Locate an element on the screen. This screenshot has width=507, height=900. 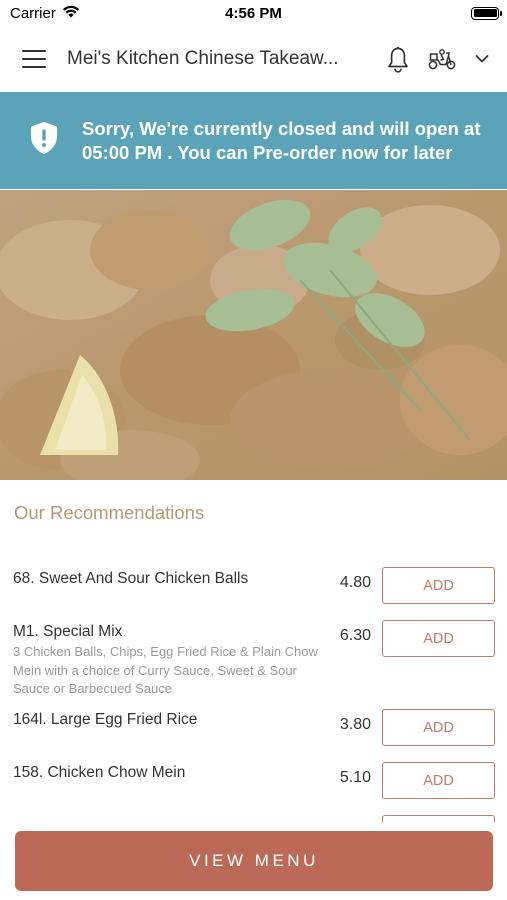
item-price: 4.80 is located at coordinates (355, 582).